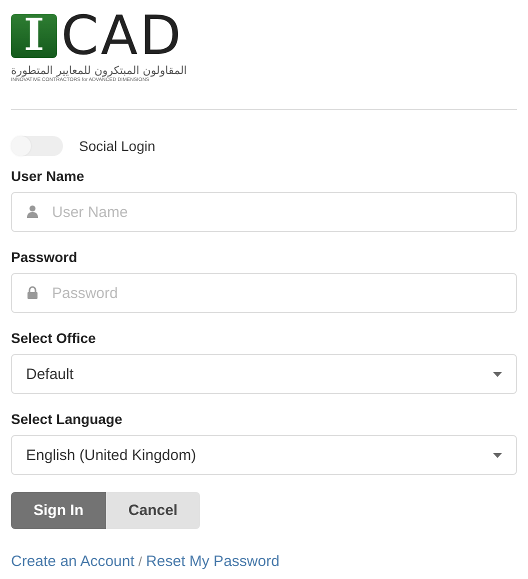 This screenshot has width=528, height=579. Describe the element at coordinates (72, 561) in the screenshot. I see `create-account-link: Create an Account` at that location.